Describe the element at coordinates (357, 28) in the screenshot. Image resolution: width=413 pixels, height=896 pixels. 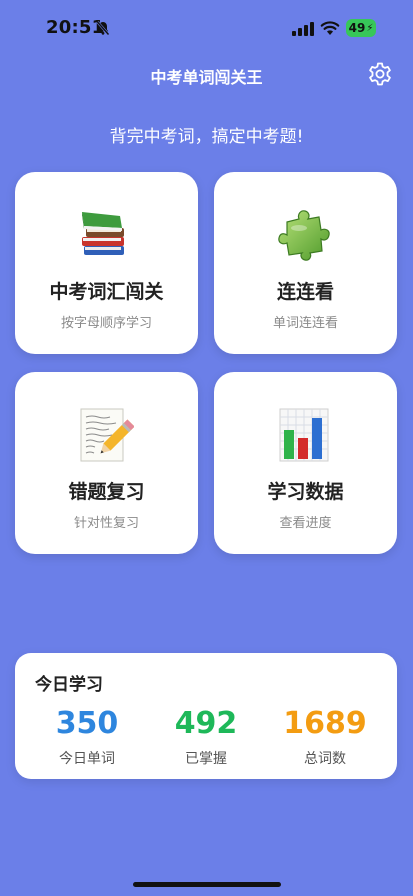
I see `battery-level: 49` at that location.